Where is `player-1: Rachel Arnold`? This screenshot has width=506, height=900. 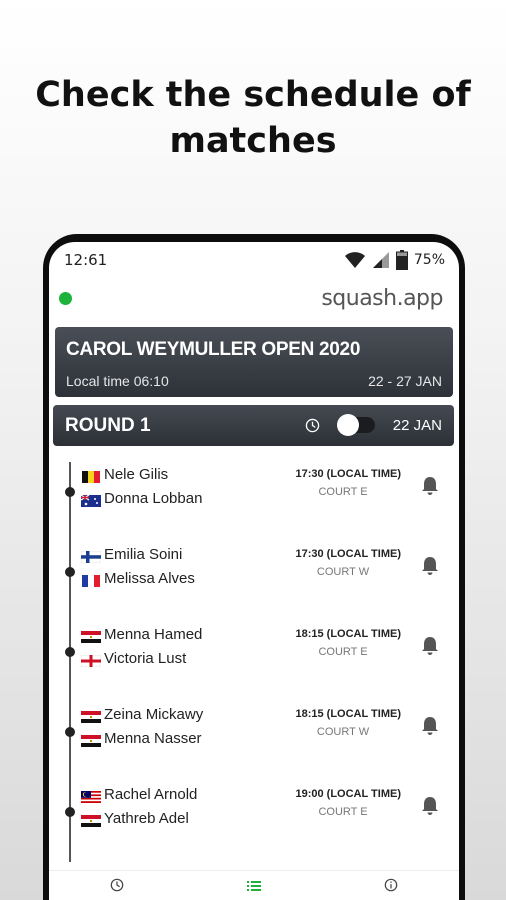
player-1: Rachel Arnold is located at coordinates (139, 794).